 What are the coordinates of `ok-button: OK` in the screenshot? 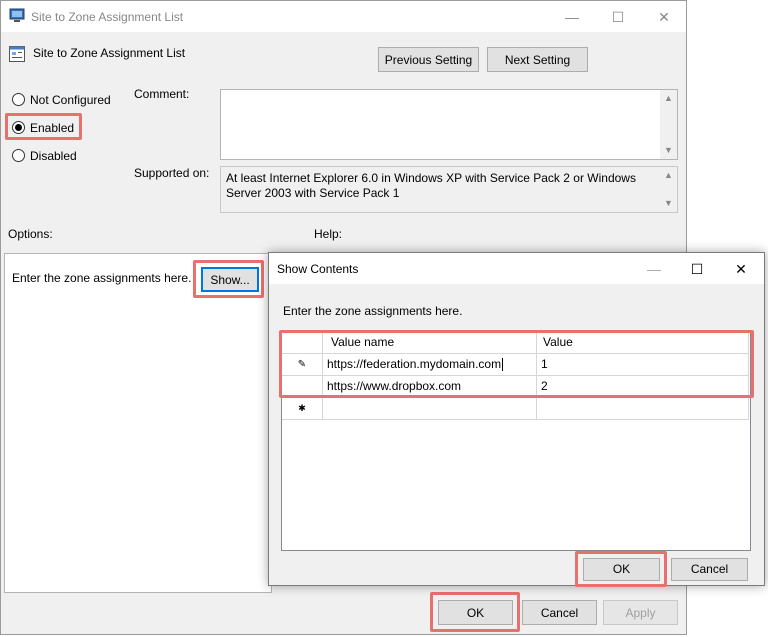 It's located at (475, 612).